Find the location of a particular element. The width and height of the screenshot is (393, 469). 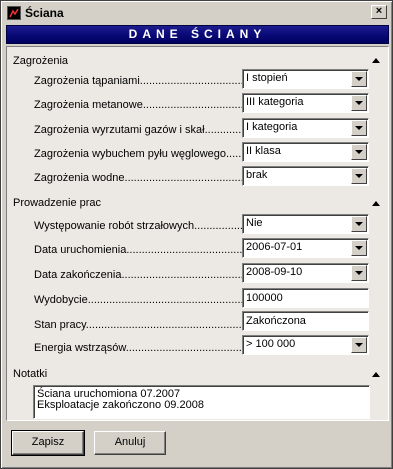

combo-value: > 100 000 is located at coordinates (271, 344).